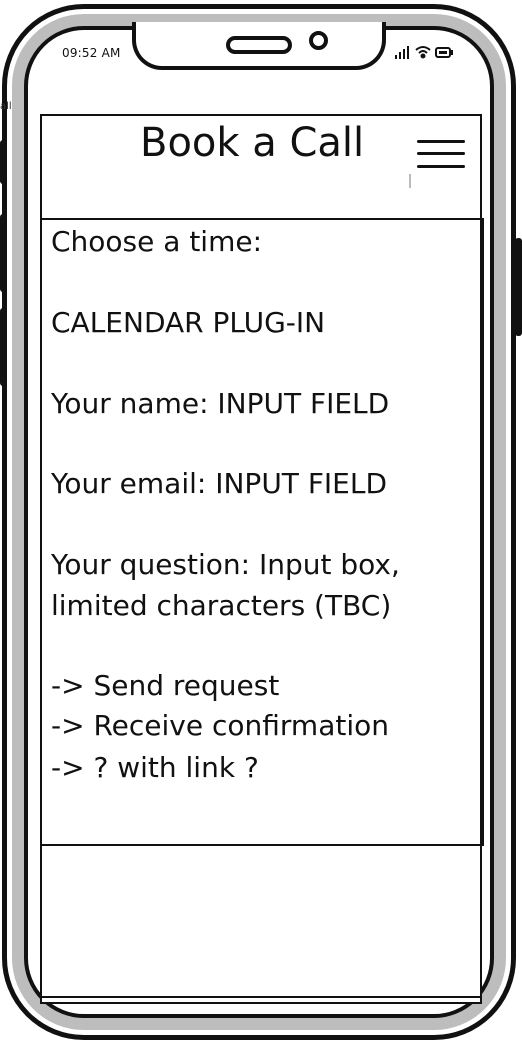 Image resolution: width=522 pixels, height=1045 pixels. I want to click on link-step: -> ? with link ?, so click(155, 767).